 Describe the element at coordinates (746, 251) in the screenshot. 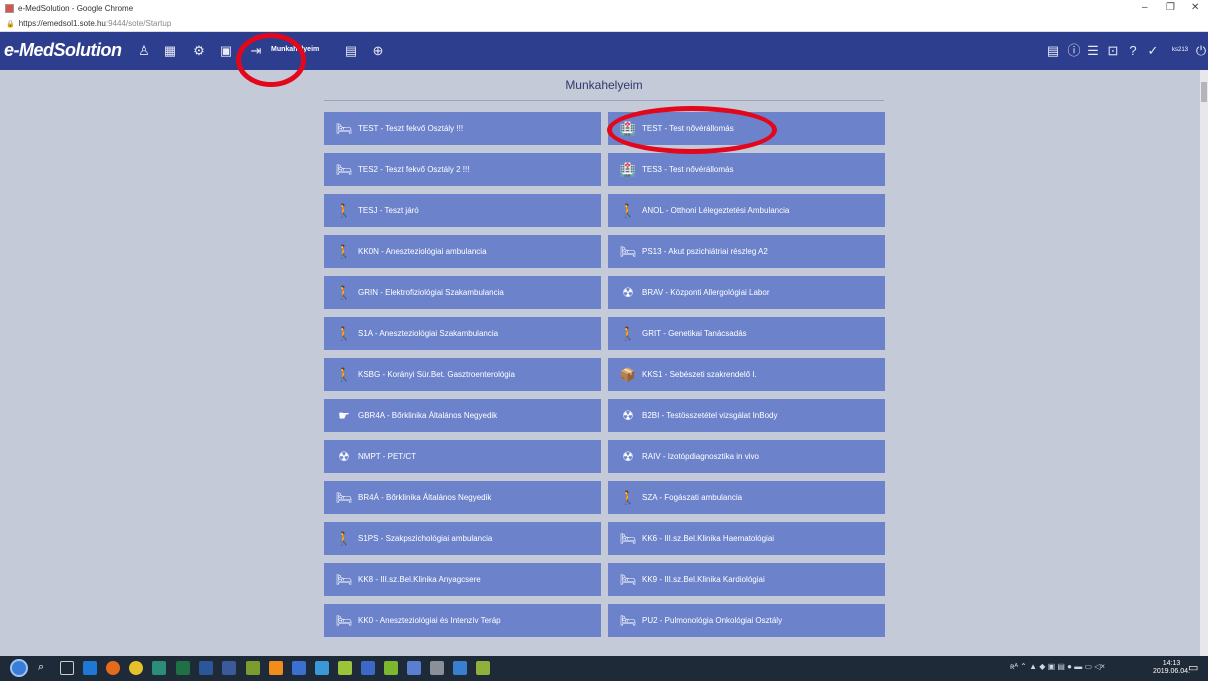

I see `workplace-tile: 🛏 PS13 - Akut pszichiátriai részleg A2` at that location.